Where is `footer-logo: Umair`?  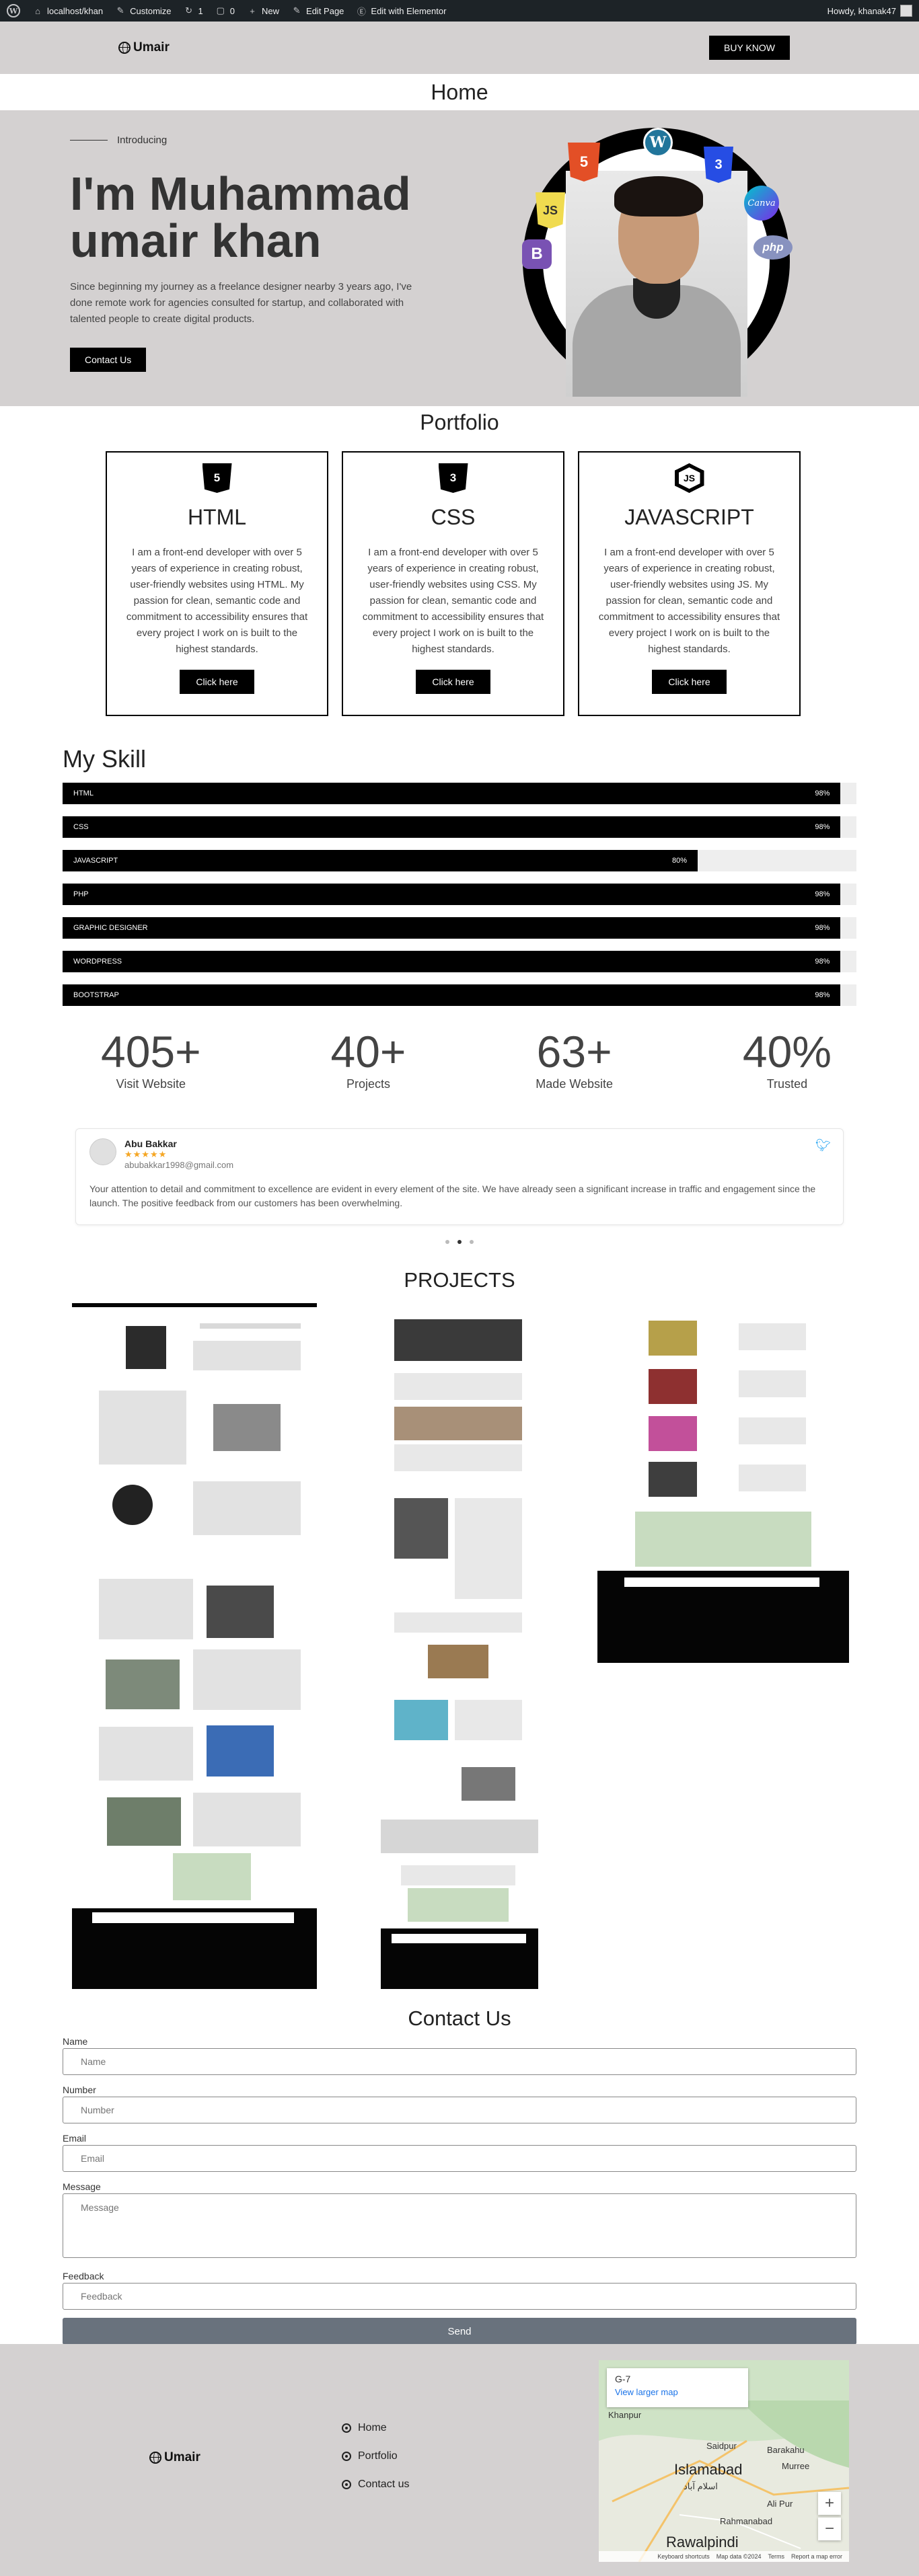 footer-logo: Umair is located at coordinates (174, 2458).